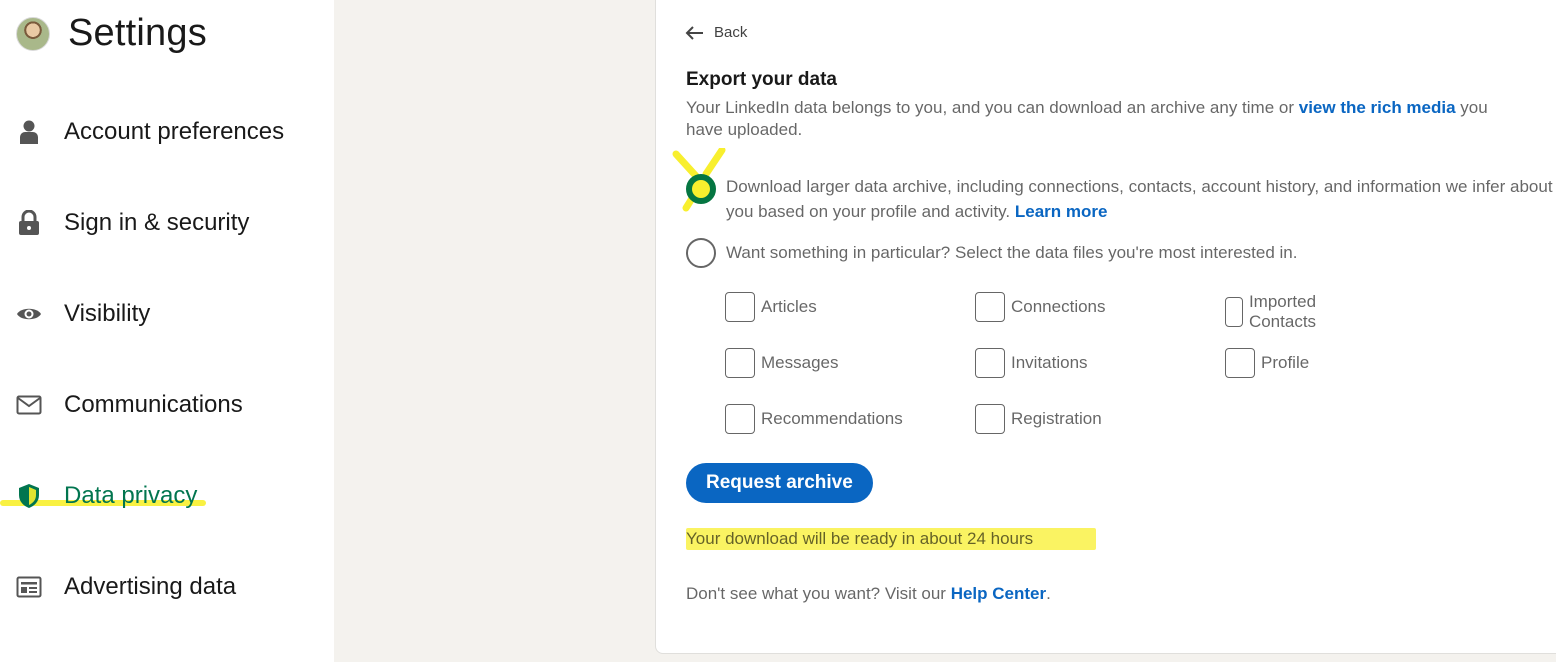 The image size is (1556, 662). I want to click on avatar, so click(33, 33).